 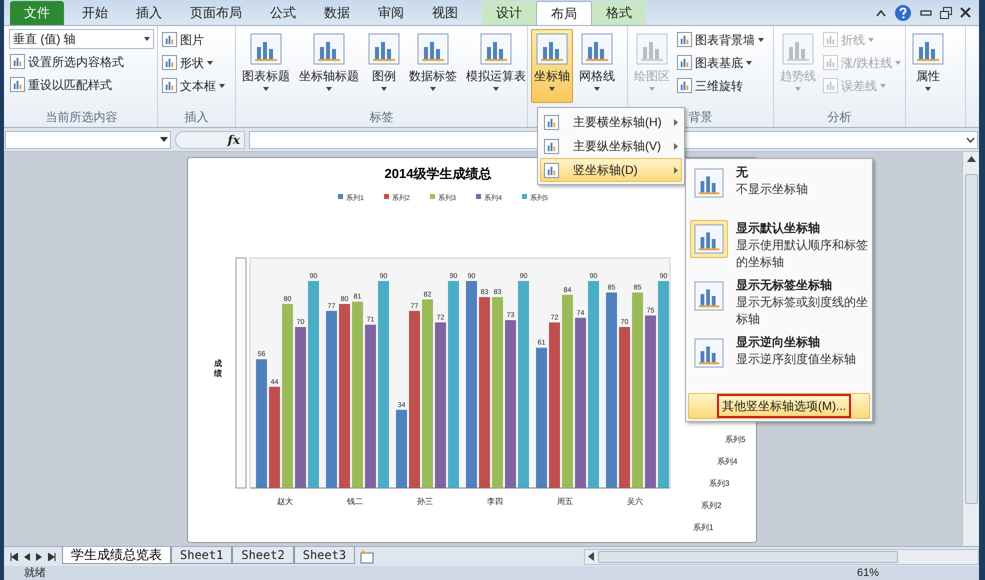 I want to click on category-label: 吴六, so click(x=635, y=501).